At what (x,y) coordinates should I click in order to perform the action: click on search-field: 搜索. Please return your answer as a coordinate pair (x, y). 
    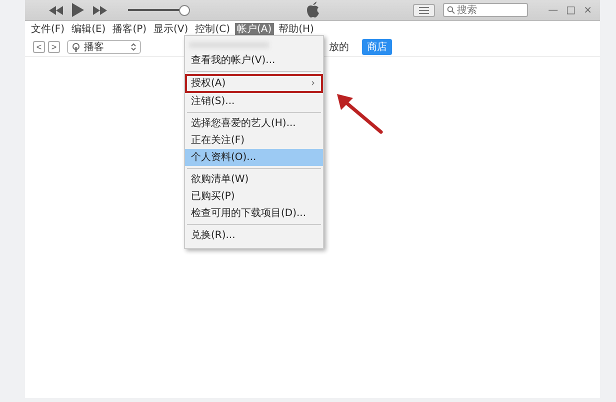
    Looking at the image, I should click on (485, 10).